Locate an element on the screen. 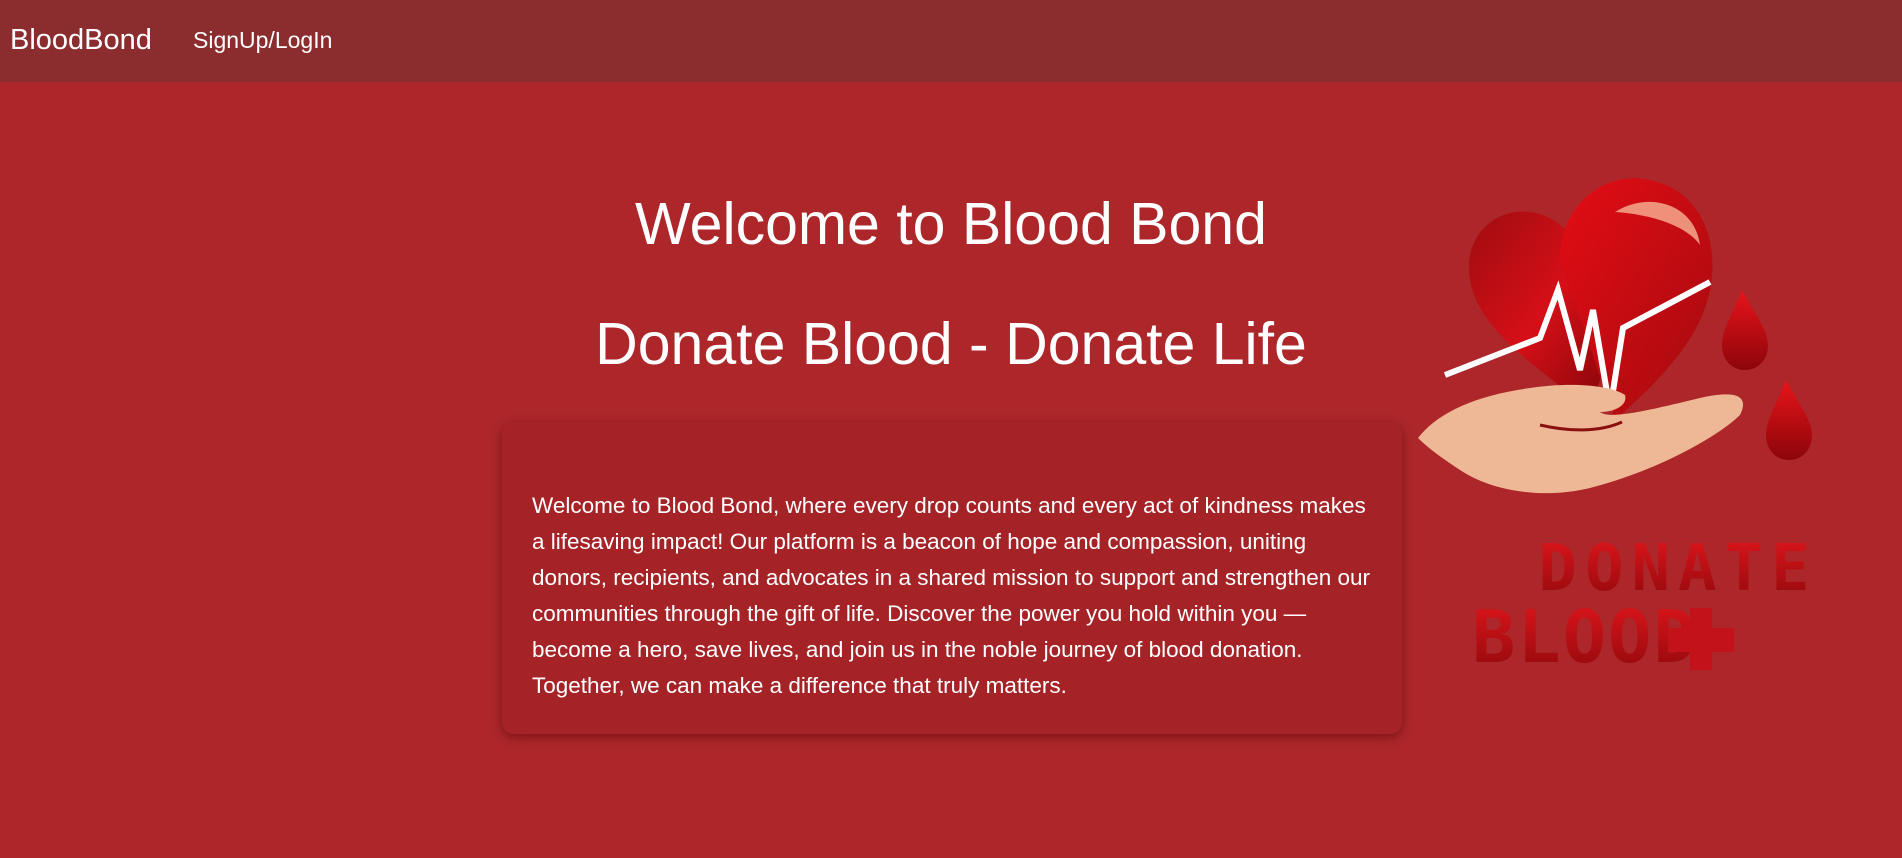 This screenshot has width=1902, height=858. hand is located at coordinates (1581, 439).